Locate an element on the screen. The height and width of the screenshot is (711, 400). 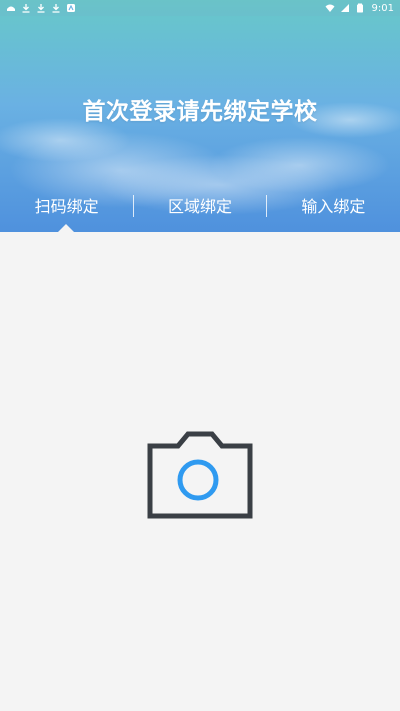
tab-region-bind: 区域绑定 is located at coordinates (199, 211).